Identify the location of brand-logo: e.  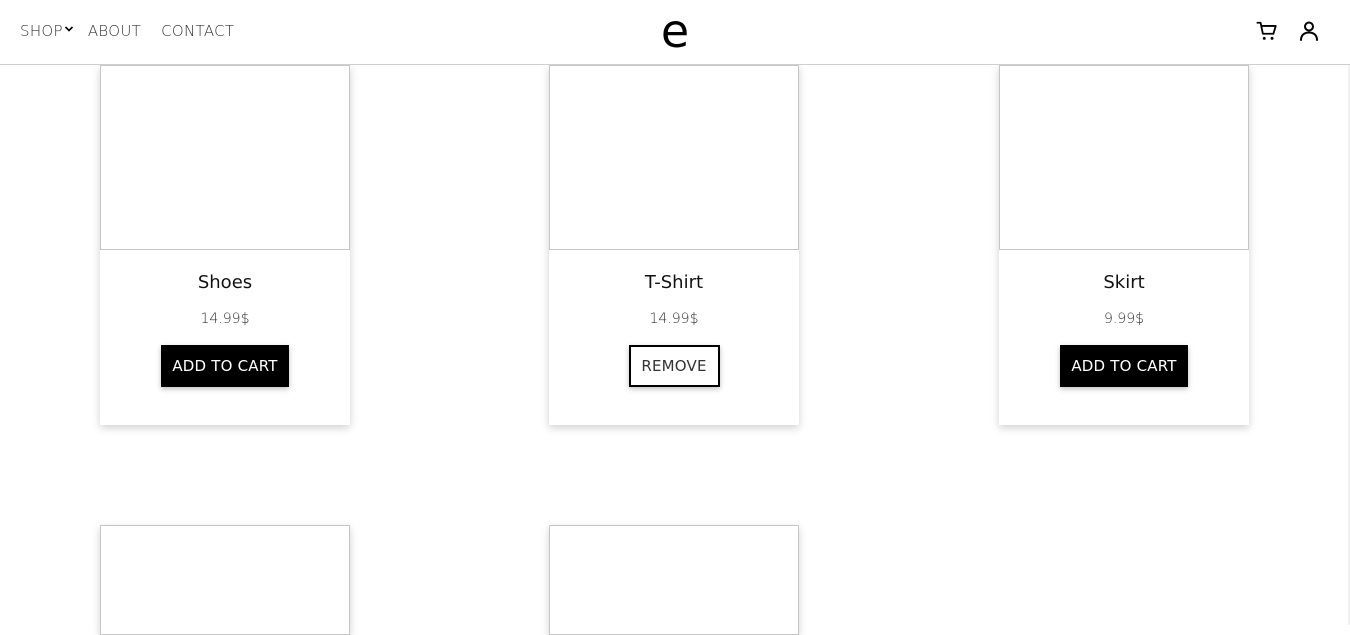
(675, 32).